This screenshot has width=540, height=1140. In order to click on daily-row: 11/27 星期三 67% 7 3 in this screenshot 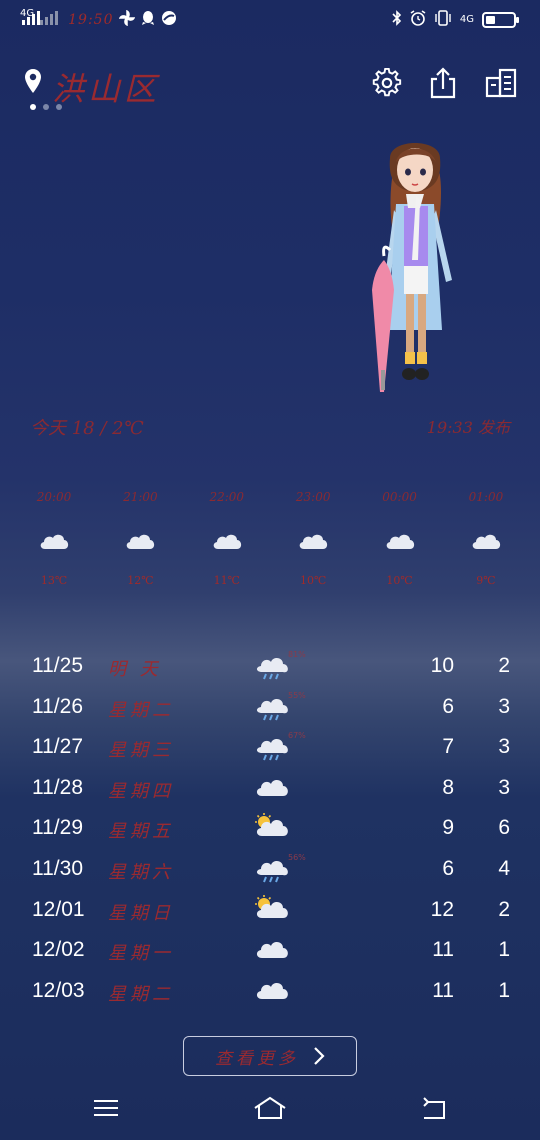, I will do `click(270, 747)`.